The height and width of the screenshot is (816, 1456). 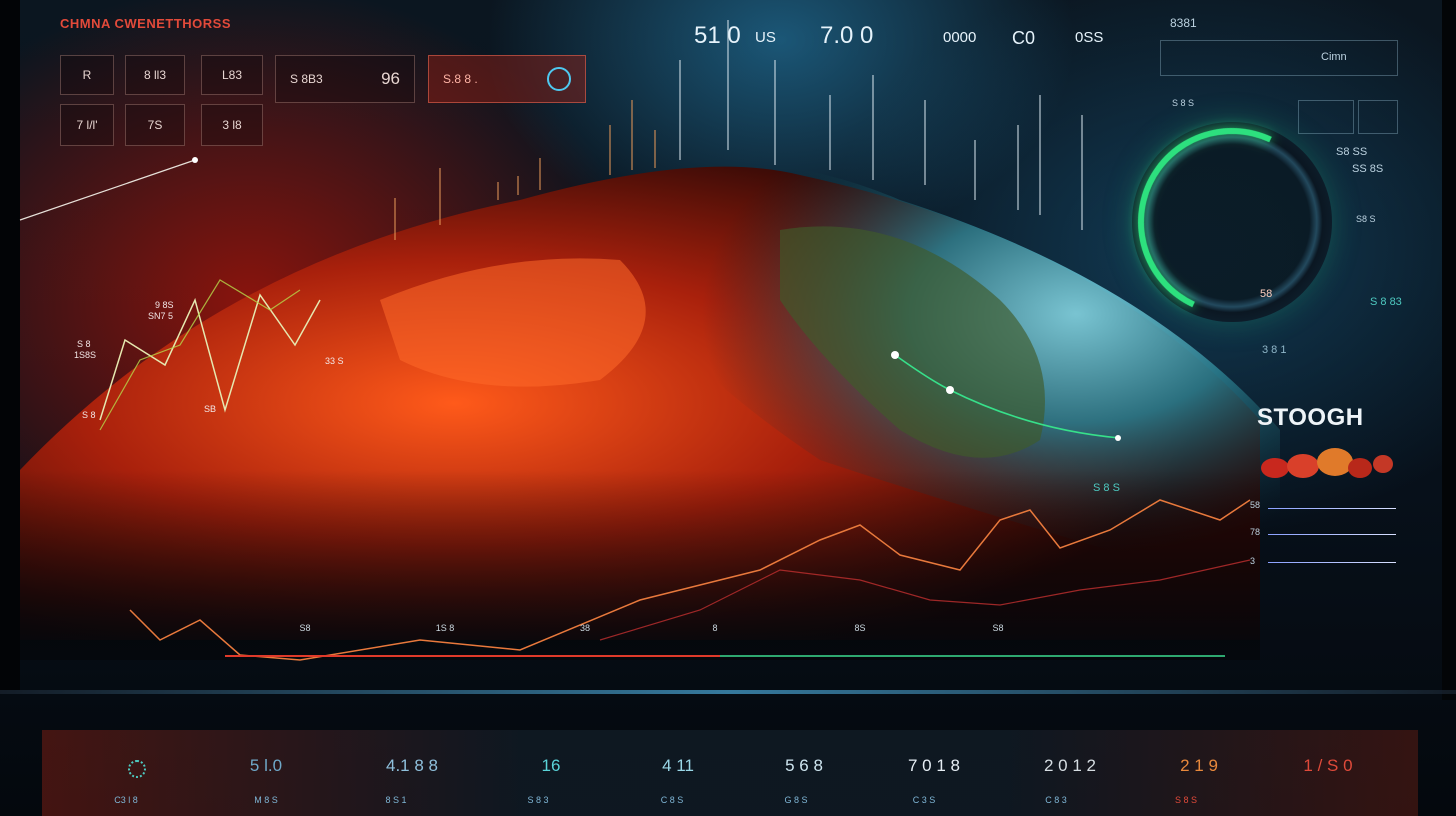 What do you see at coordinates (1183, 23) in the screenshot?
I see `corner-code: 8381` at bounding box center [1183, 23].